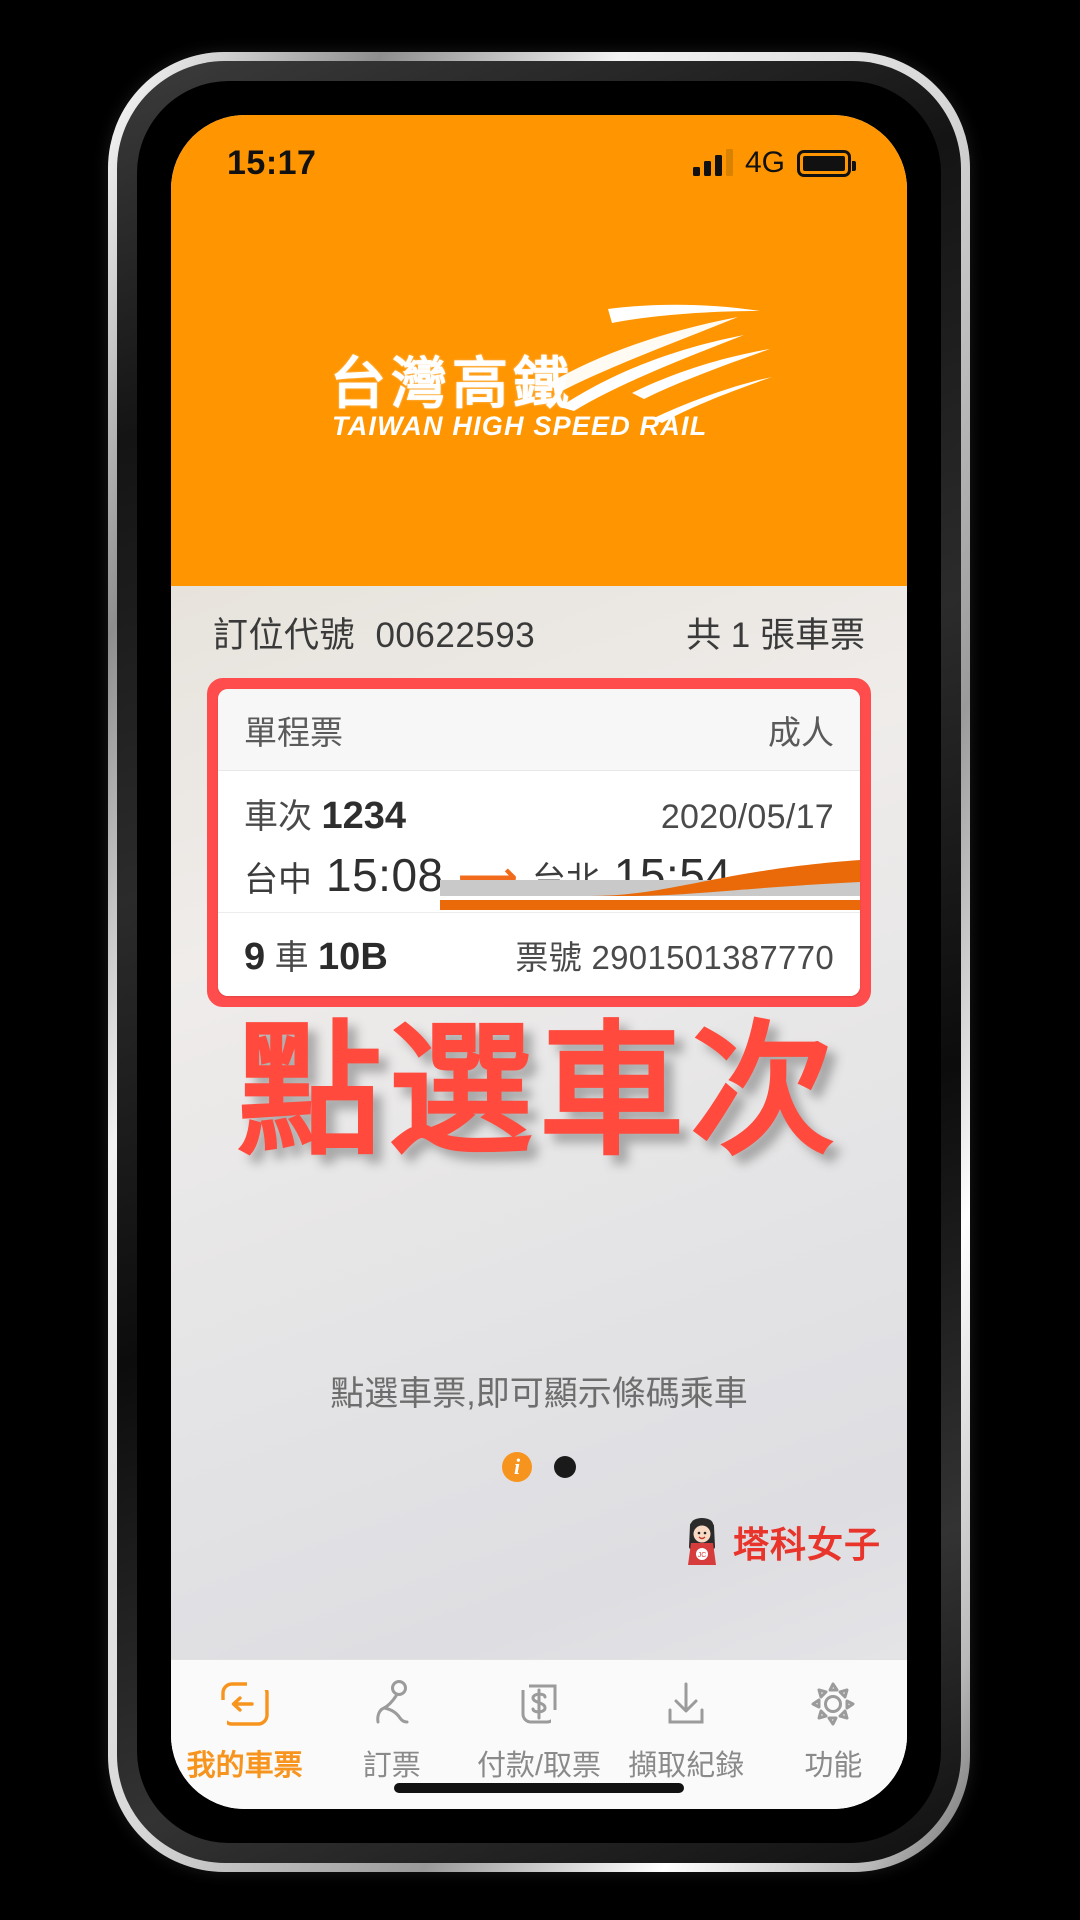  I want to click on seat-info: 9 車 10B, so click(316, 954).